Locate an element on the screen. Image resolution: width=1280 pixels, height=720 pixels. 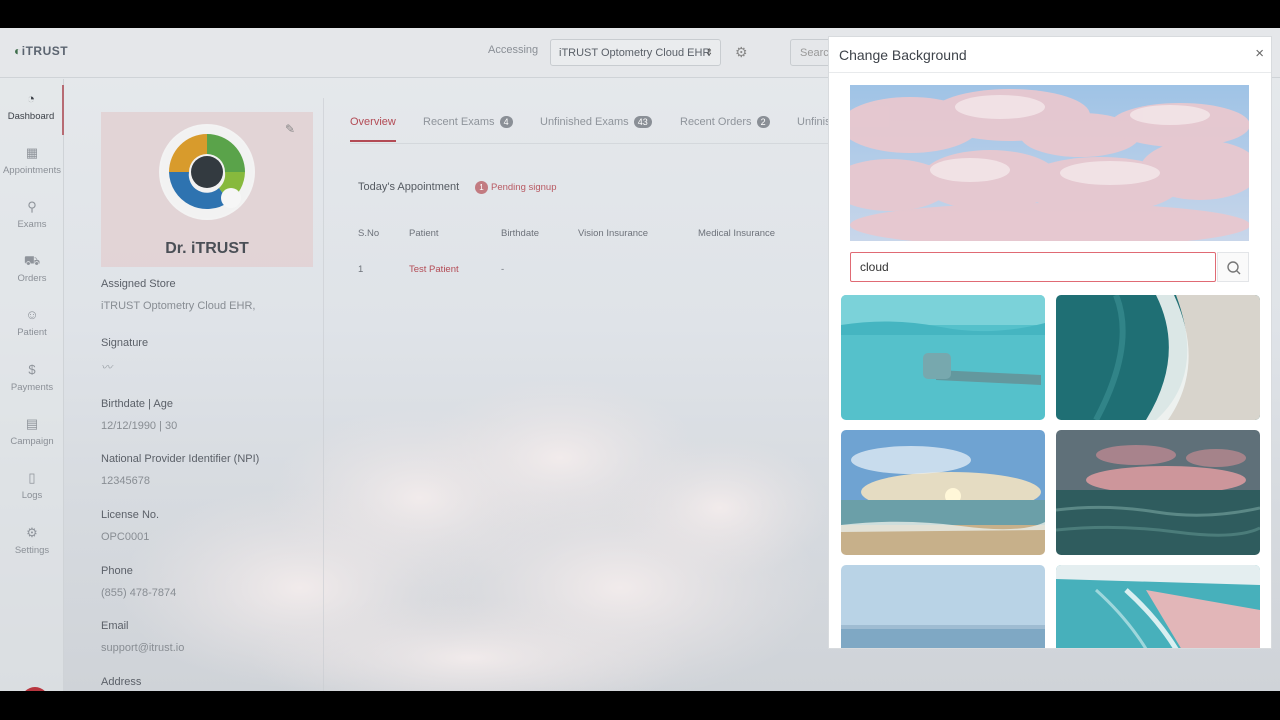
tab-badge: 43 is located at coordinates (642, 122).